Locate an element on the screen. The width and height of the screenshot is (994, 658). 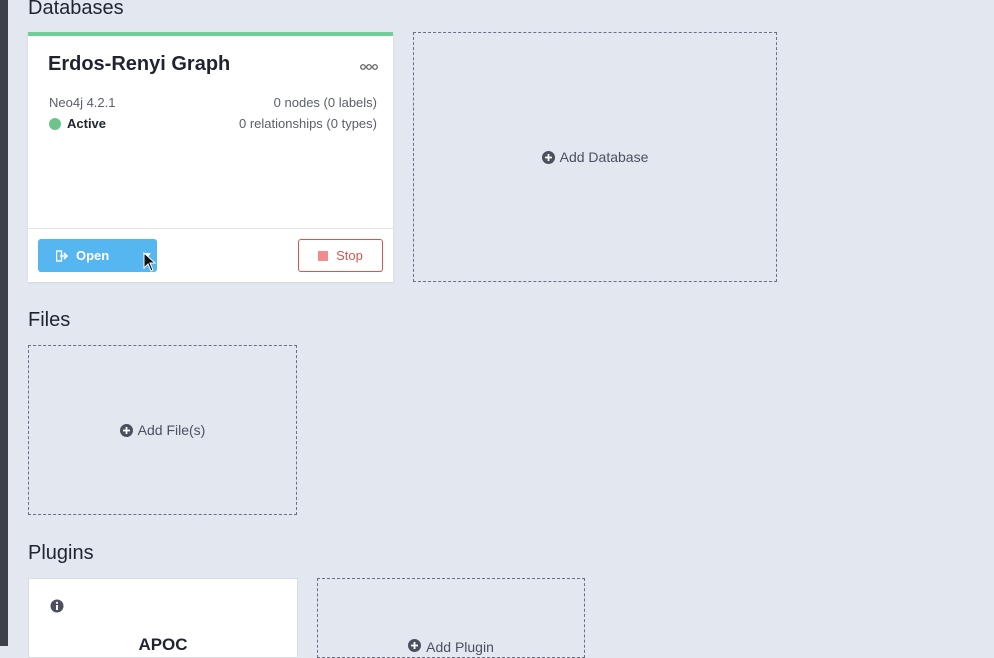
database-name: Erdos-Renyi Graph is located at coordinates (139, 64).